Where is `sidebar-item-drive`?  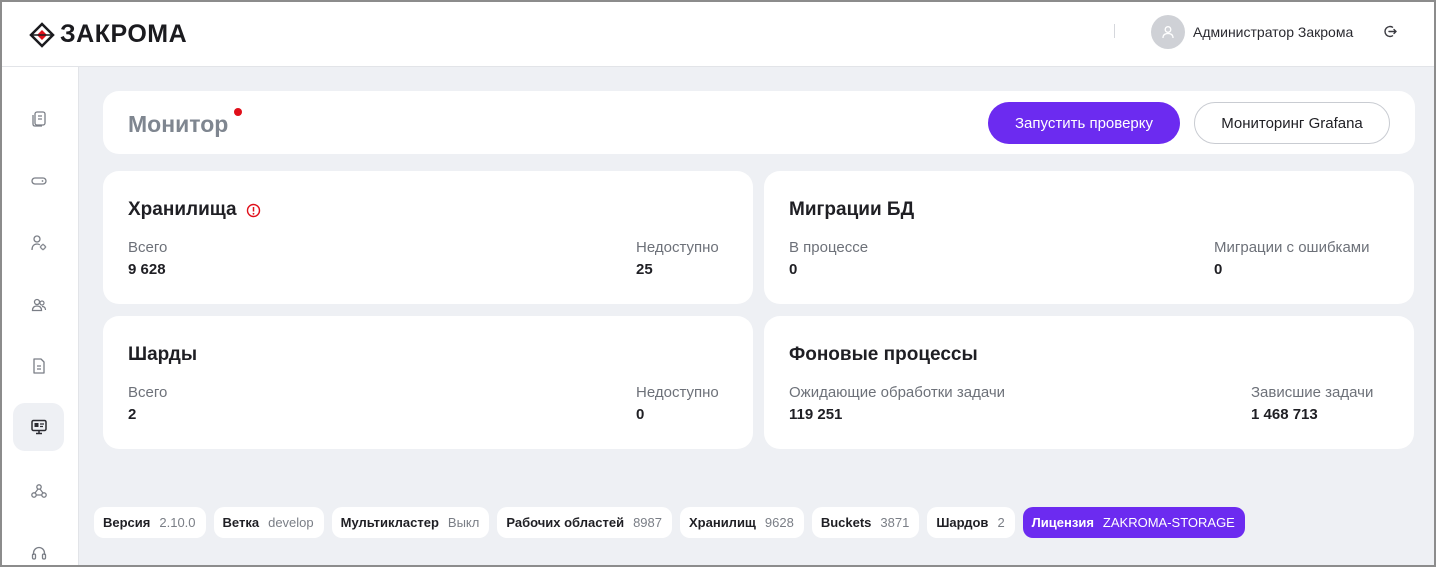
sidebar-item-drive is located at coordinates (38, 181).